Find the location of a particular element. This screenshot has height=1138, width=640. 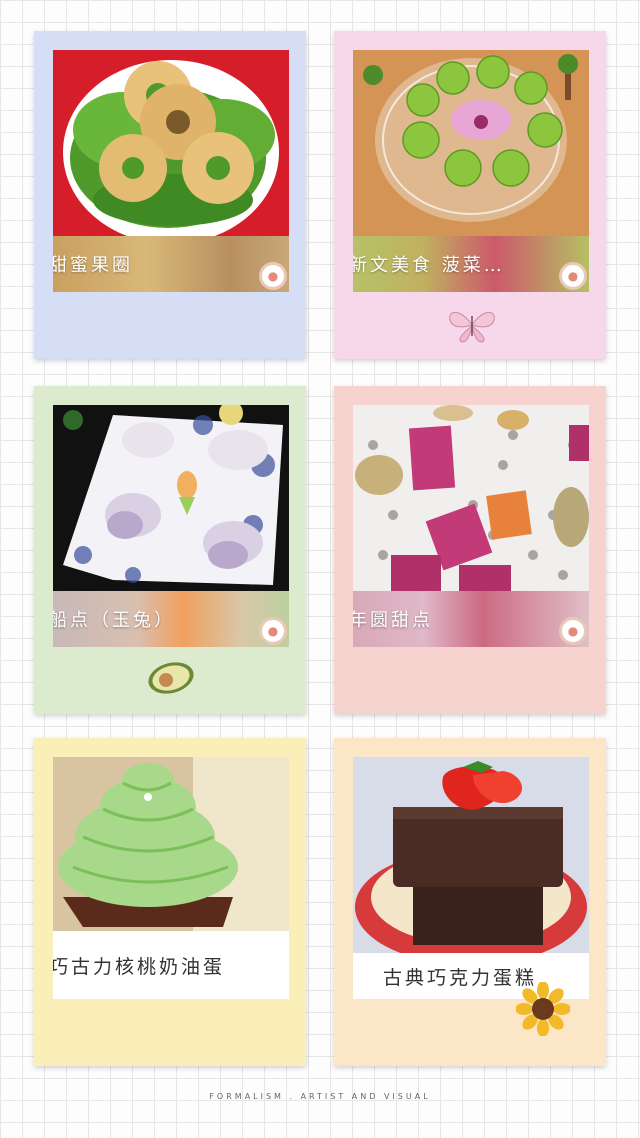

food-photo: 船点（玉兔） ● is located at coordinates (171, 526).